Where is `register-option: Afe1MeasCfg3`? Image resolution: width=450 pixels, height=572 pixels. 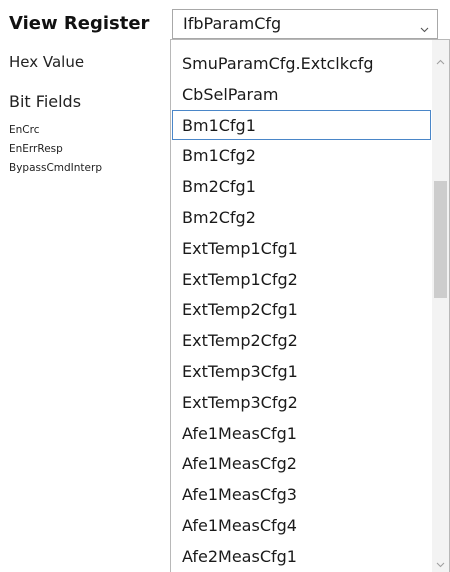
register-option: Afe1MeasCfg3 is located at coordinates (301, 494).